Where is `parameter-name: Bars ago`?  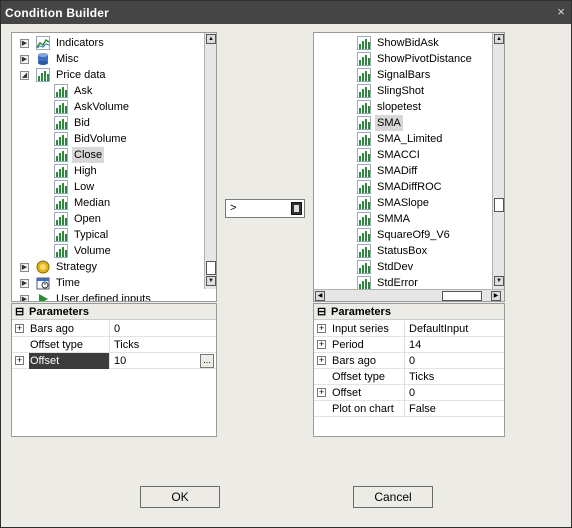
parameter-name: Bars ago is located at coordinates (52, 329).